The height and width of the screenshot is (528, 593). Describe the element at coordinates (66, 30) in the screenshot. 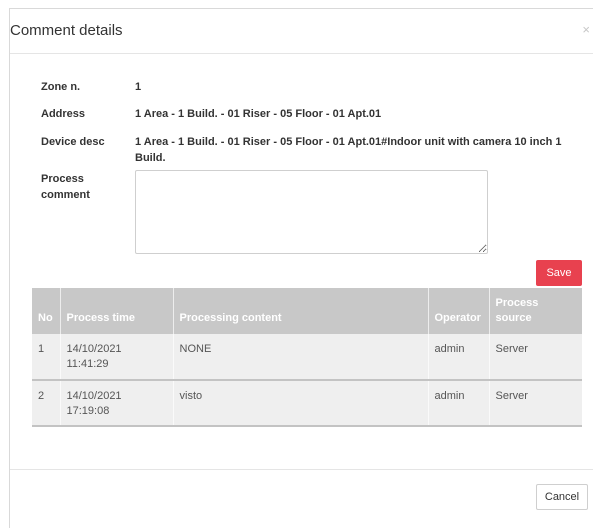

I see `dialog-title: Comment details` at that location.